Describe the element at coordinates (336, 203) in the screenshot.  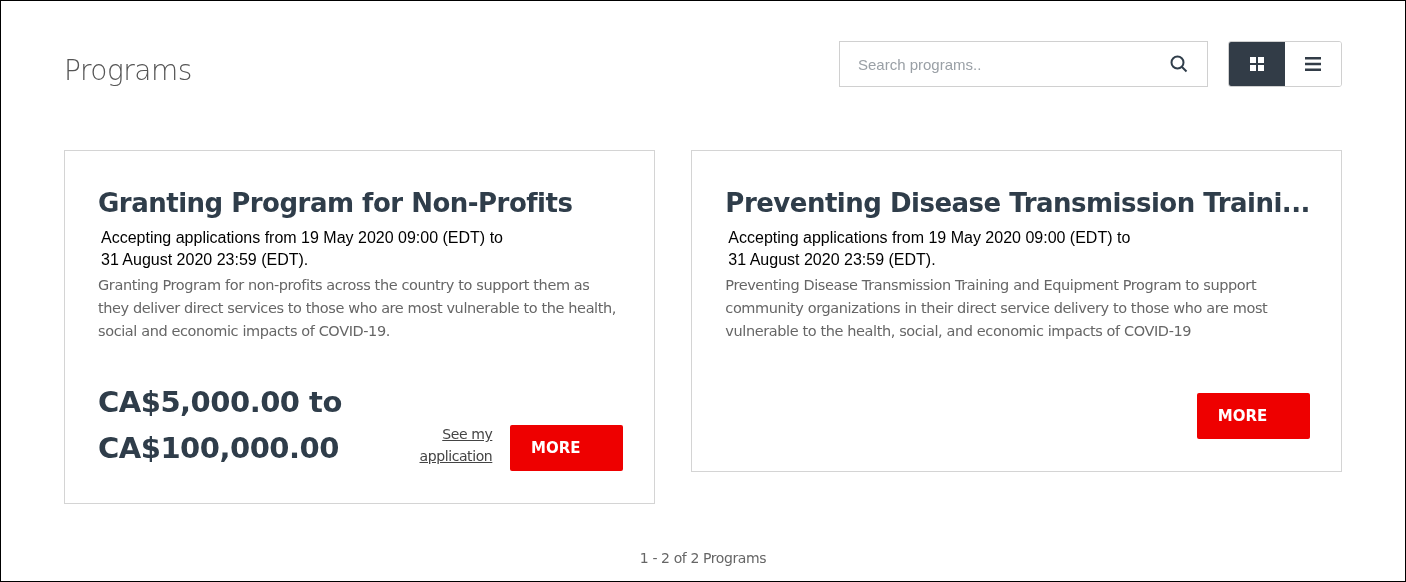
I see `program-title: Granting Program for Non-Profits` at that location.